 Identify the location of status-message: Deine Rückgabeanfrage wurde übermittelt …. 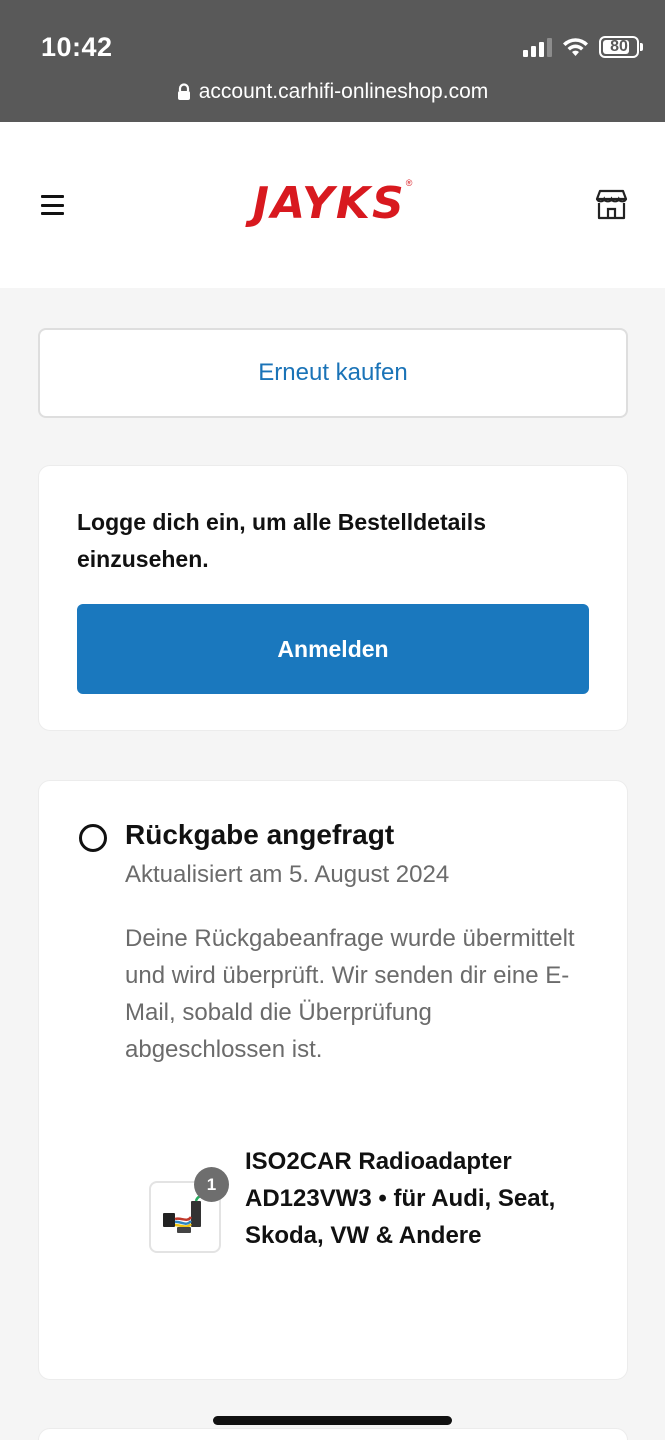
(350, 994).